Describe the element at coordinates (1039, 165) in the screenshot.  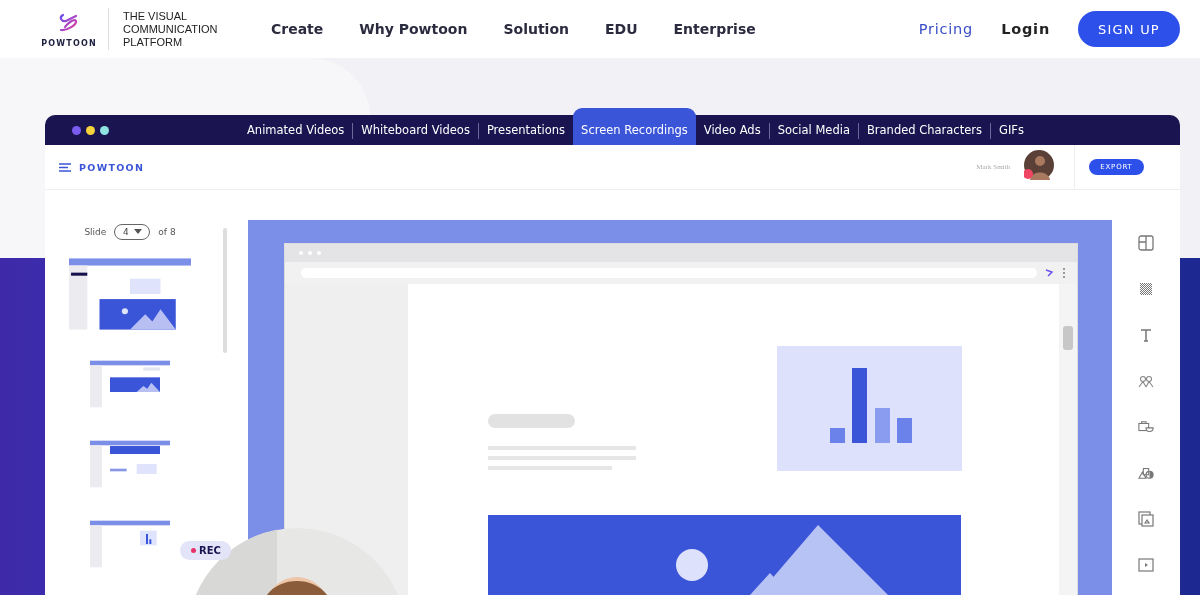
I see `avatar-icon` at that location.